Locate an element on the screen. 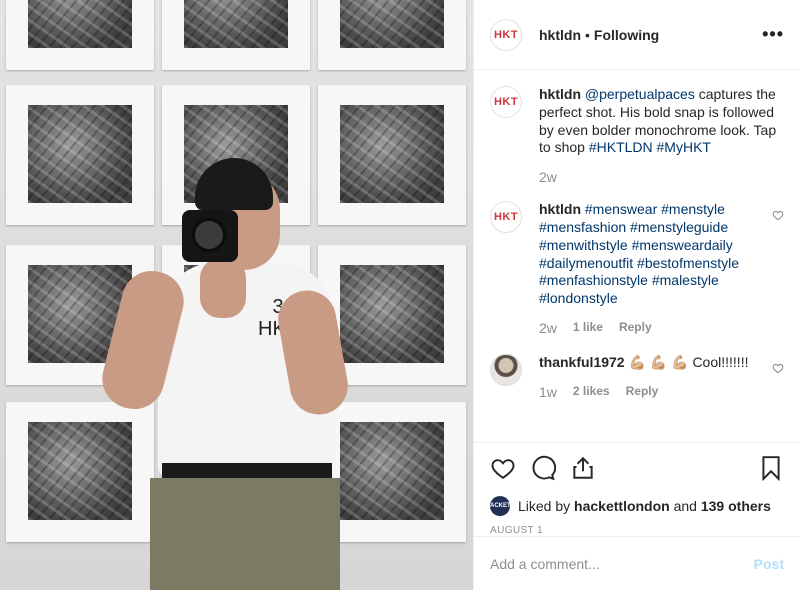  likes-prefix: Liked by is located at coordinates (546, 506).